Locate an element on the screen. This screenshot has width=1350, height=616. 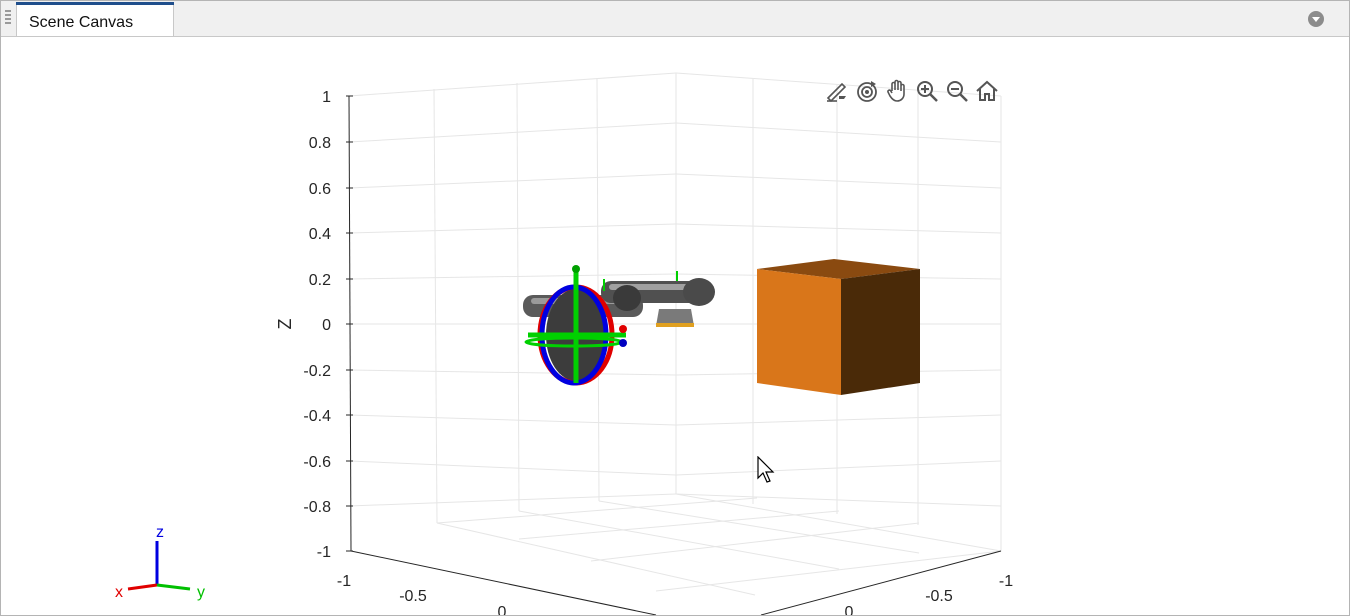
z-tick-label: 0.6 is located at coordinates (320, 189).